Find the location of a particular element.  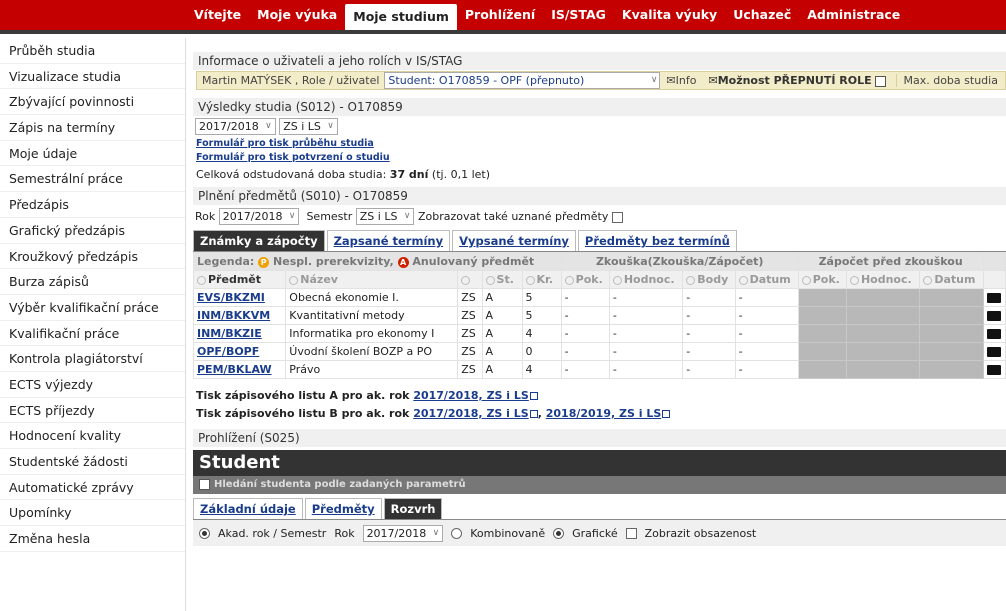

sidebar-item-5: Semestrální práce is located at coordinates (92, 179).